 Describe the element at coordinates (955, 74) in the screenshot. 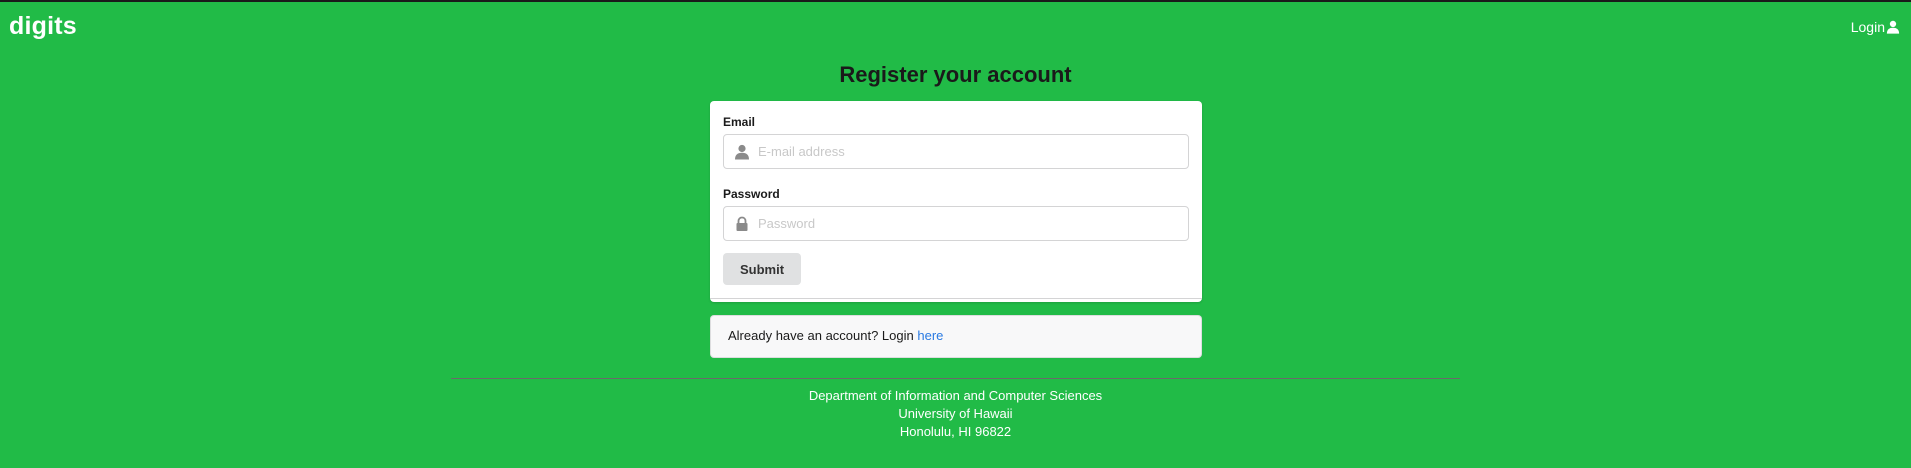

I see `page-title: Register your account` at that location.